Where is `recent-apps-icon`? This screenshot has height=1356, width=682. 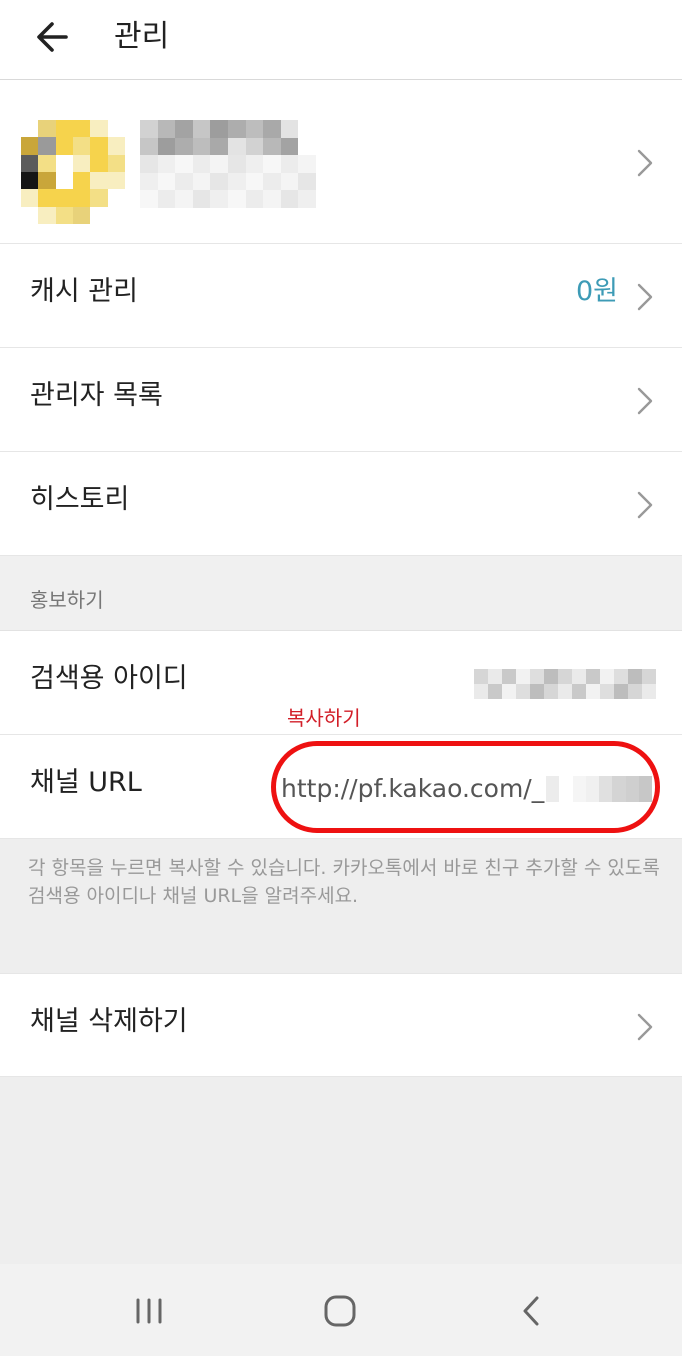
recent-apps-icon is located at coordinates (149, 1311).